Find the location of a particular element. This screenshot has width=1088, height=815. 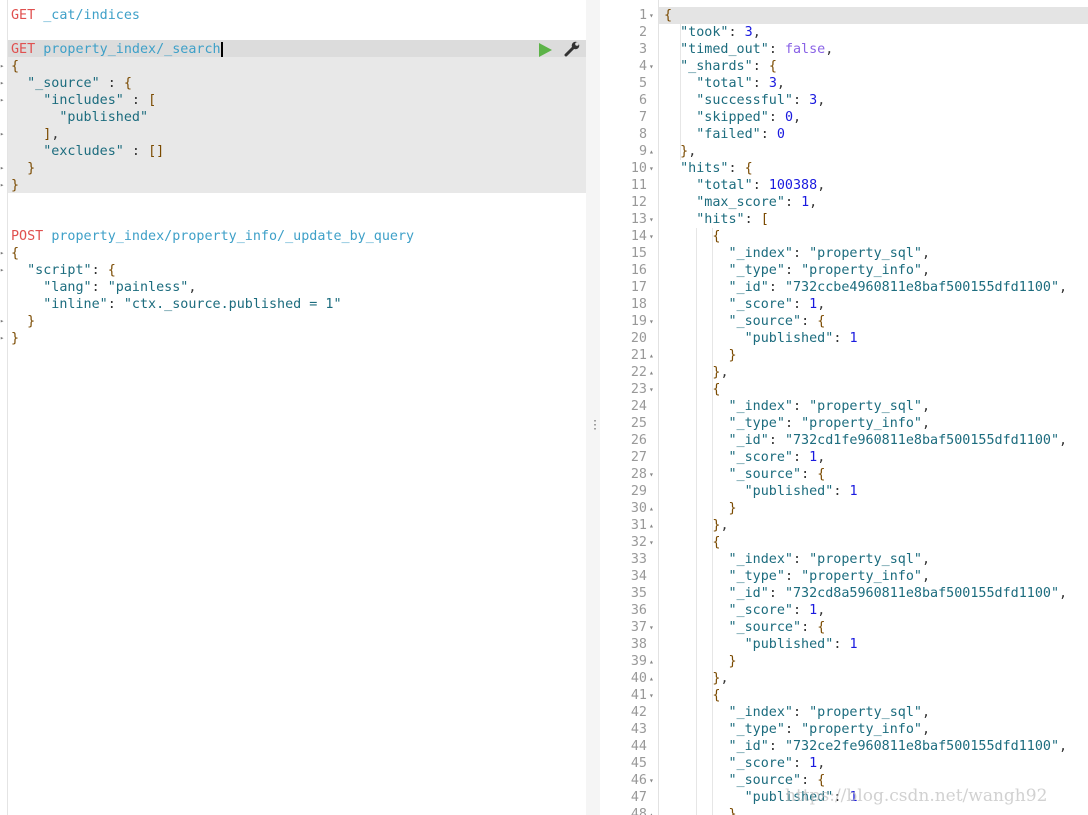

response-line: "_source": { is located at coordinates (745, 627).